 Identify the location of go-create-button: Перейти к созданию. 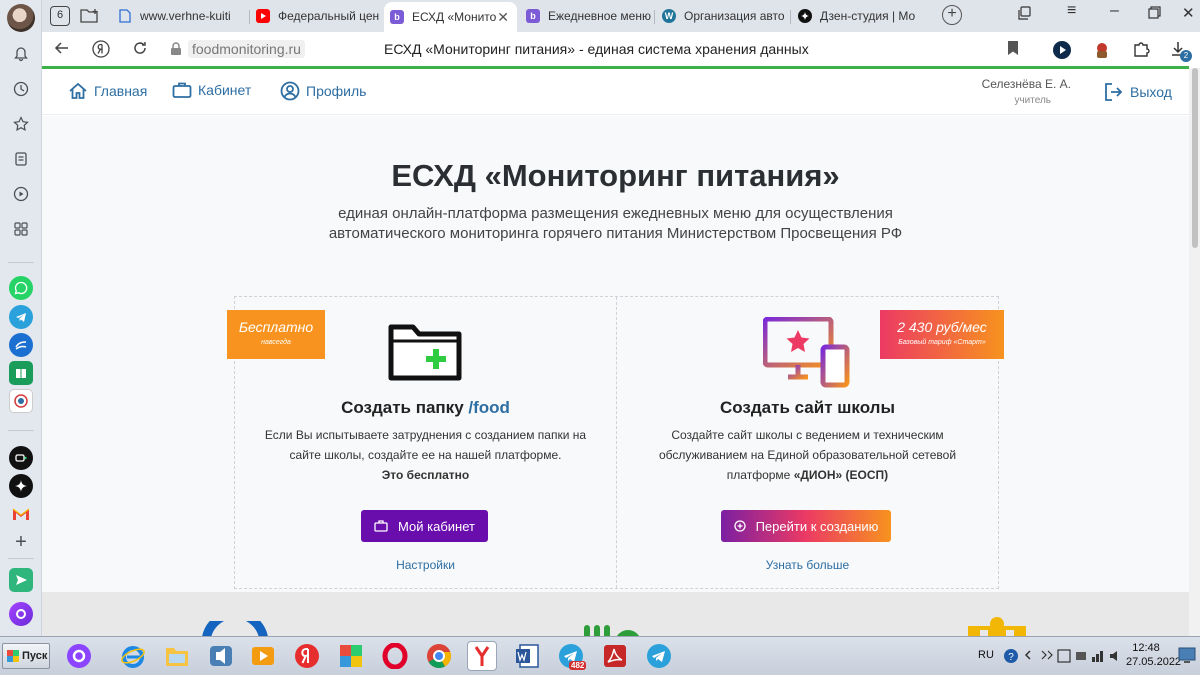
(806, 526).